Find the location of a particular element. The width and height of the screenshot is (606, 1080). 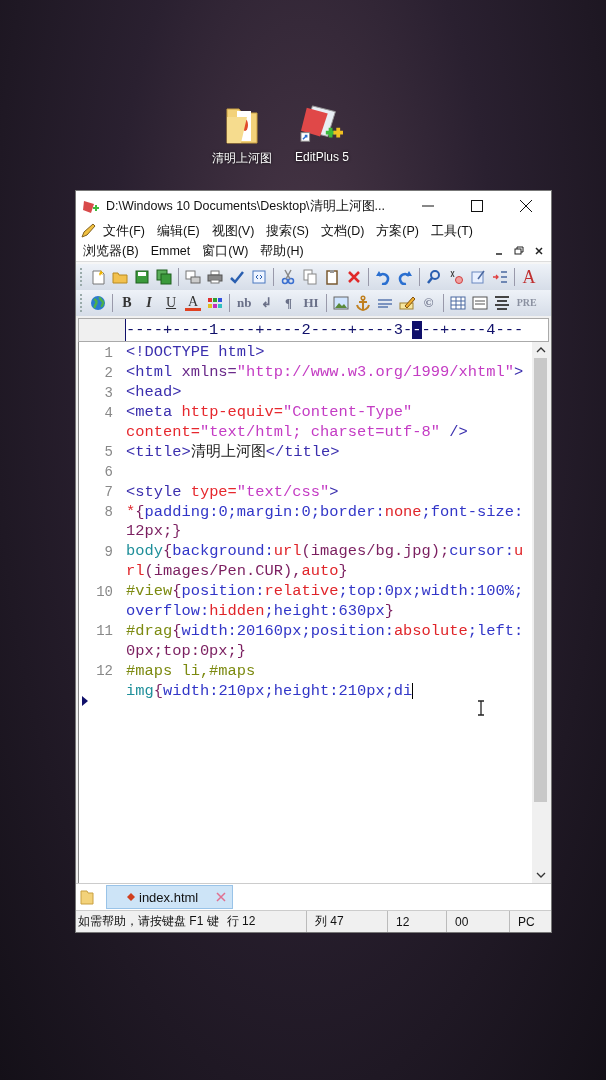

copy-icon is located at coordinates (310, 277).